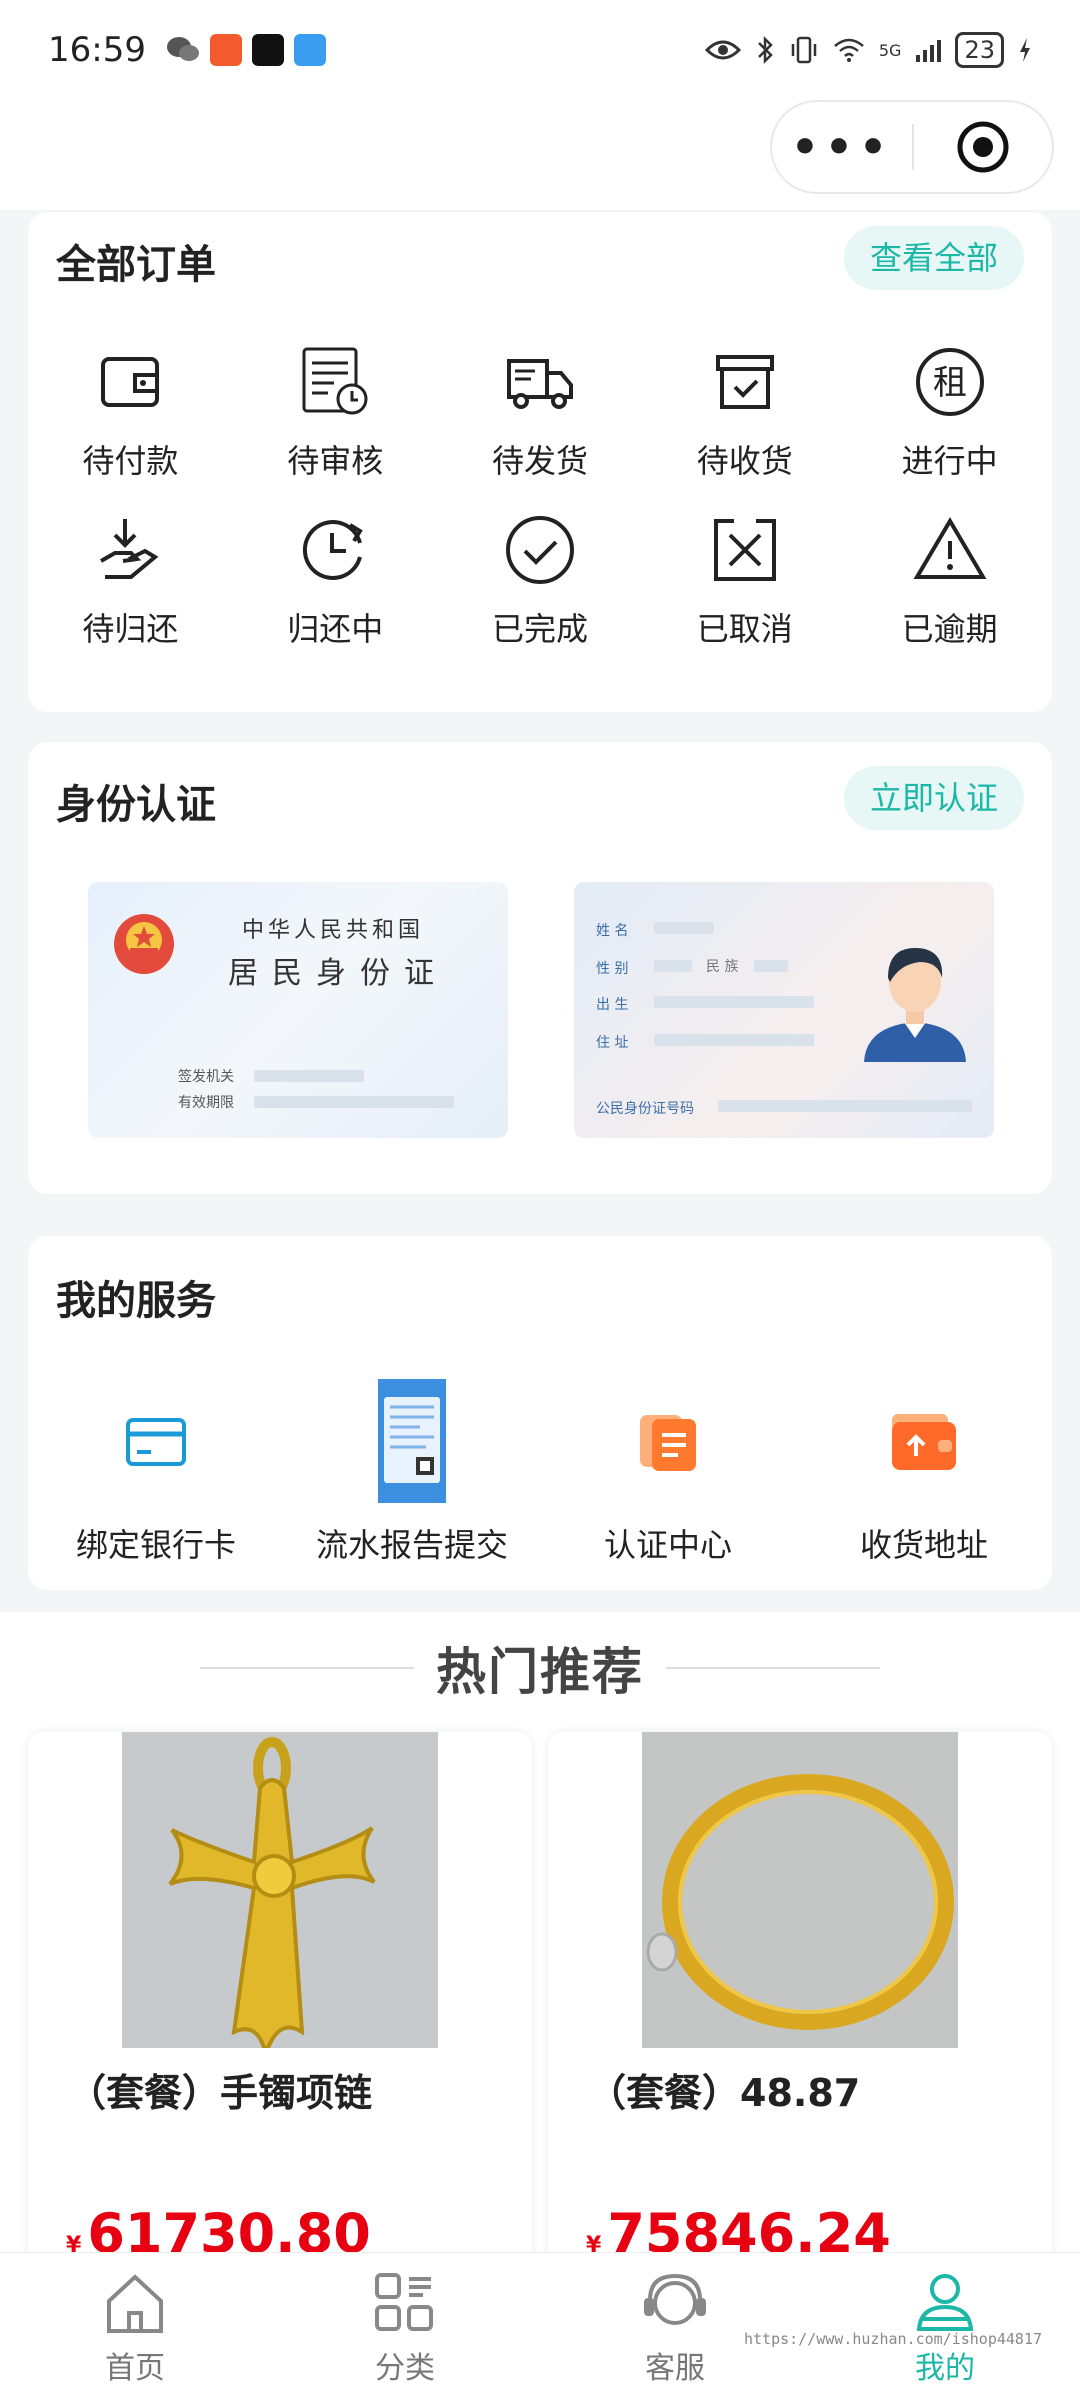  What do you see at coordinates (722, 967) in the screenshot?
I see `id-ethnicity-label: 民 族` at bounding box center [722, 967].